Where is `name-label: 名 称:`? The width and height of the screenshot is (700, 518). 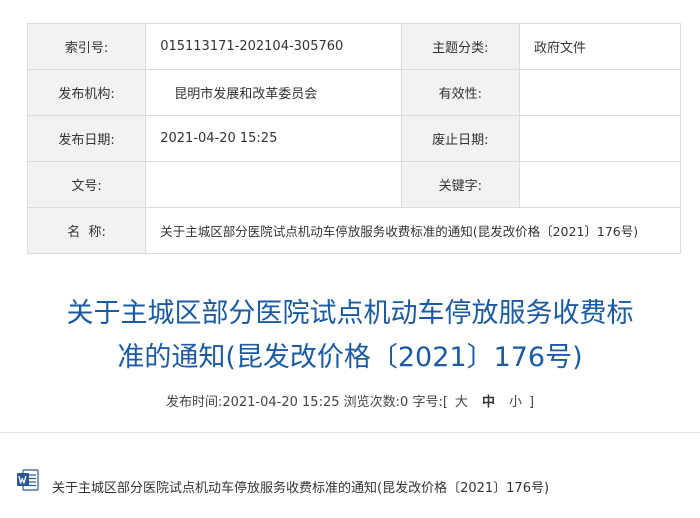 name-label: 名 称: is located at coordinates (86, 230).